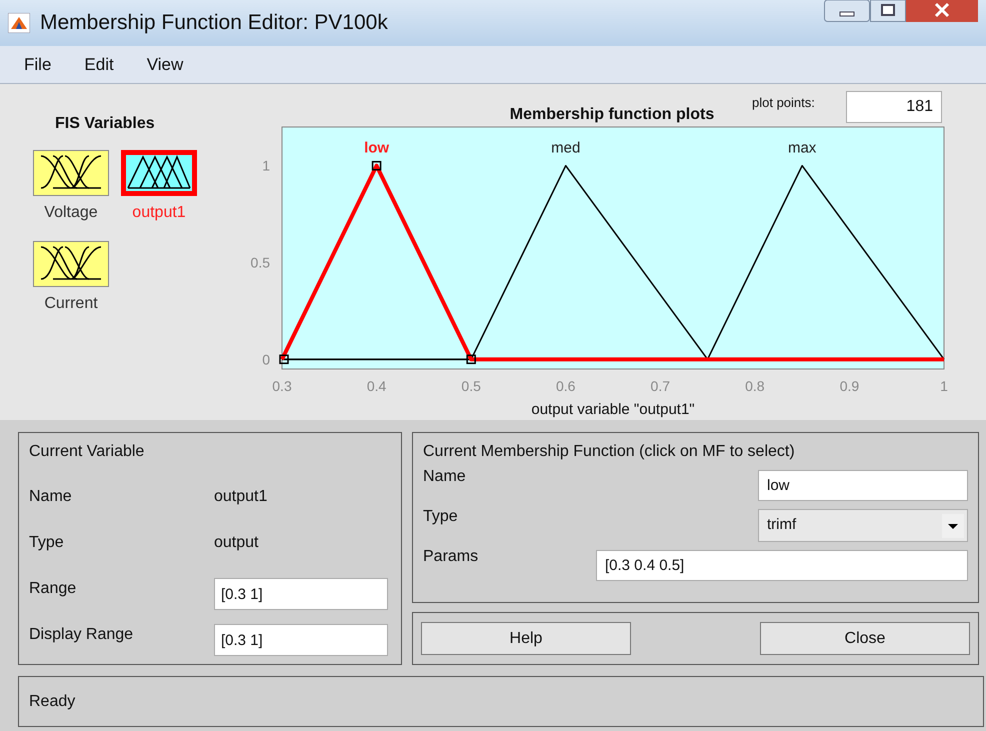  I want to click on panel-title: Current Variable, so click(87, 452).